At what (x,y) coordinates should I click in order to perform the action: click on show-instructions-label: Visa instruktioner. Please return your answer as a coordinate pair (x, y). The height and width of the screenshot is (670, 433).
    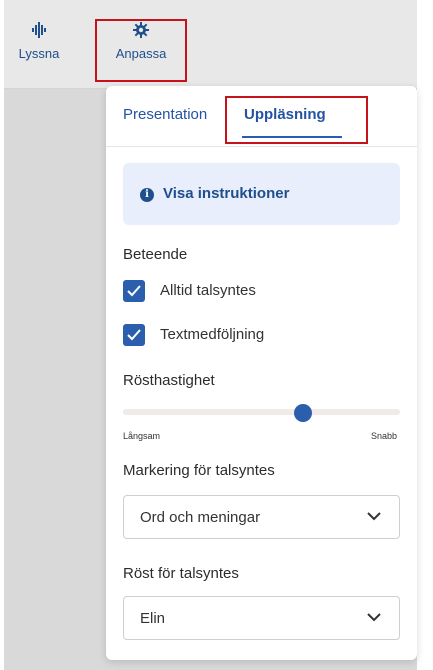
    Looking at the image, I should click on (226, 193).